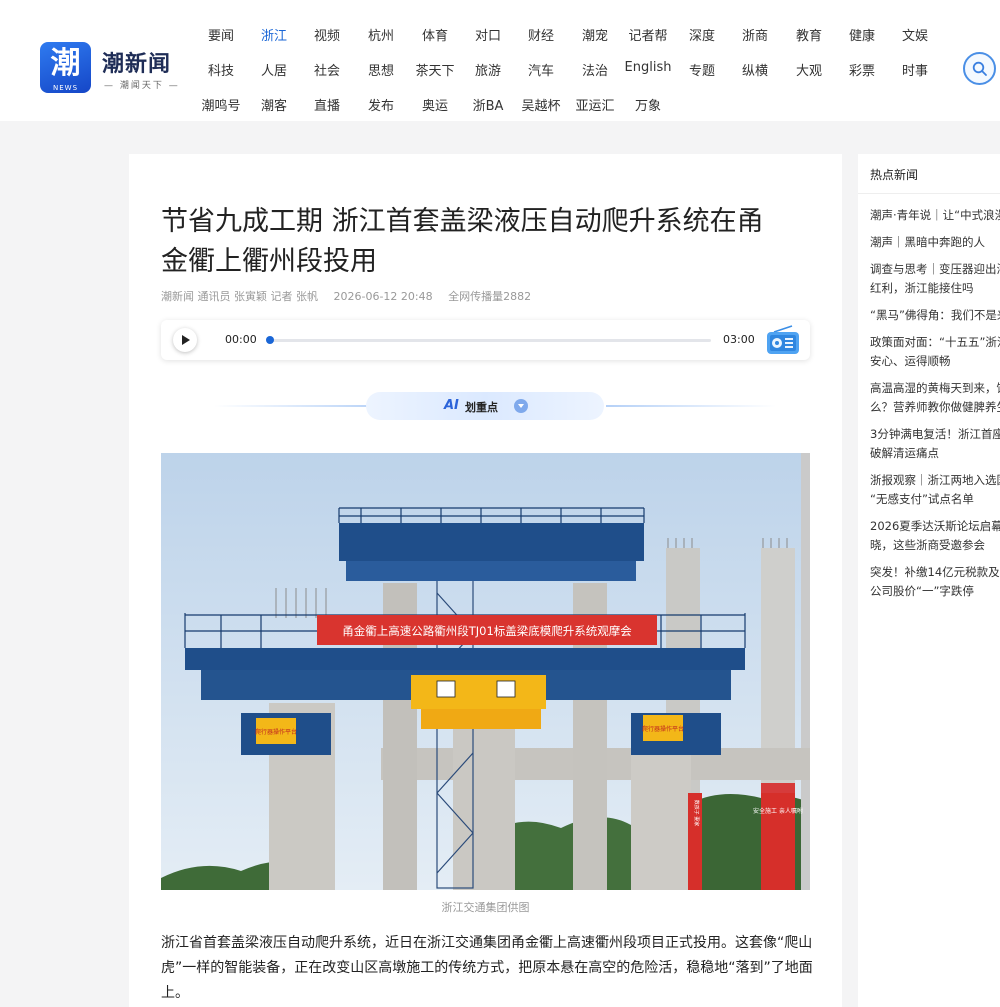 Image resolution: width=1000 pixels, height=1007 pixels. What do you see at coordinates (490, 340) in the screenshot?
I see `audio-progress-track` at bounding box center [490, 340].